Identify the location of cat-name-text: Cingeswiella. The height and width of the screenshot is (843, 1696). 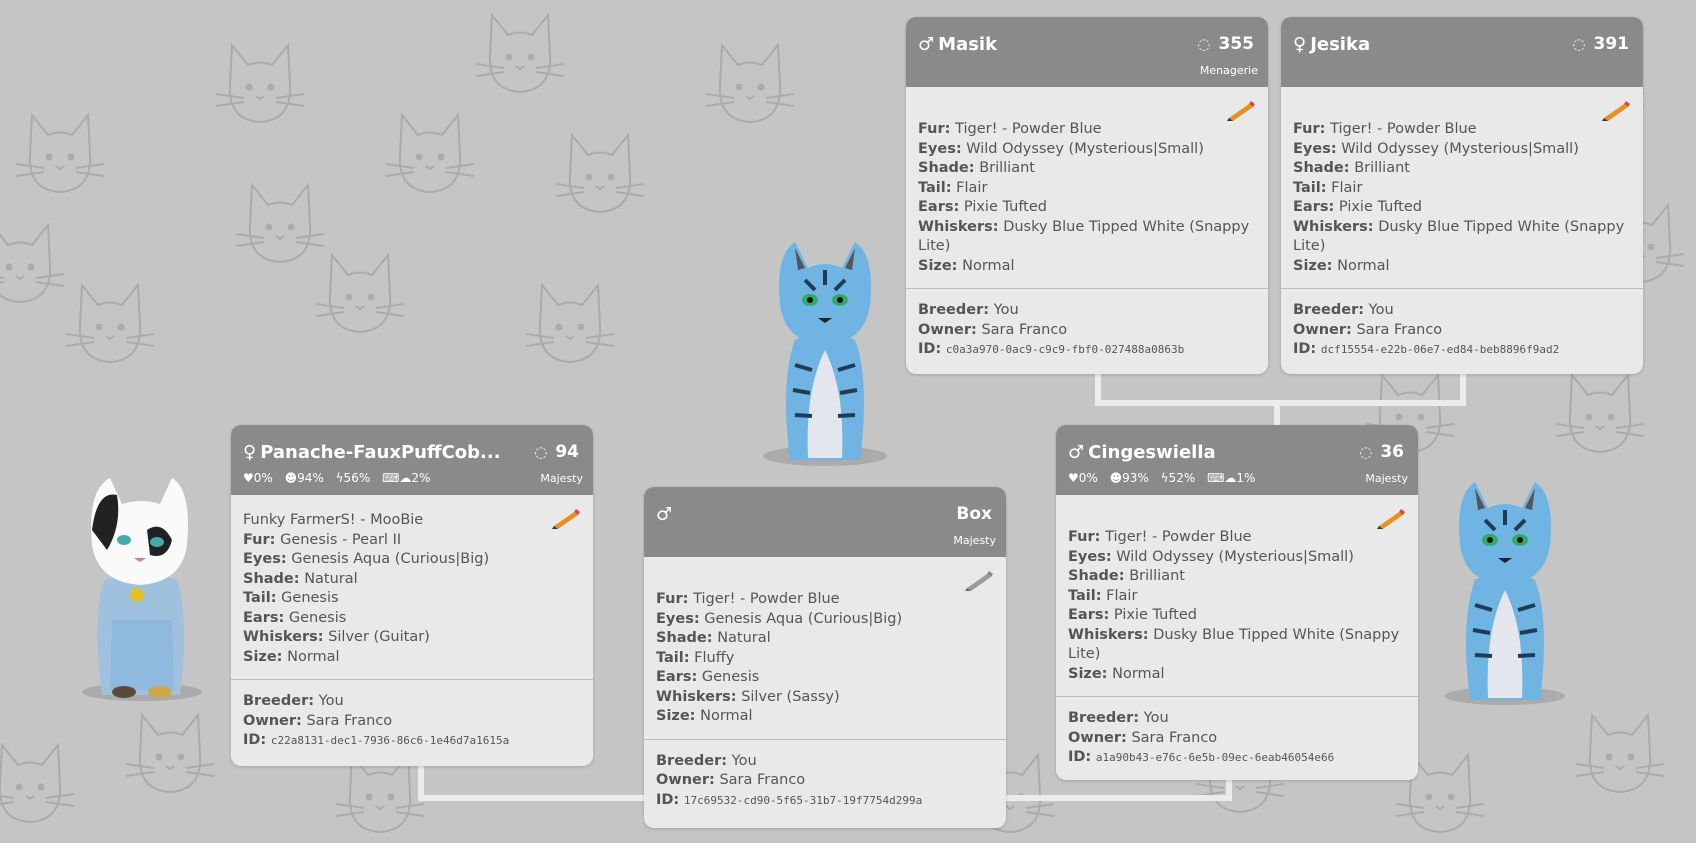
(1152, 452).